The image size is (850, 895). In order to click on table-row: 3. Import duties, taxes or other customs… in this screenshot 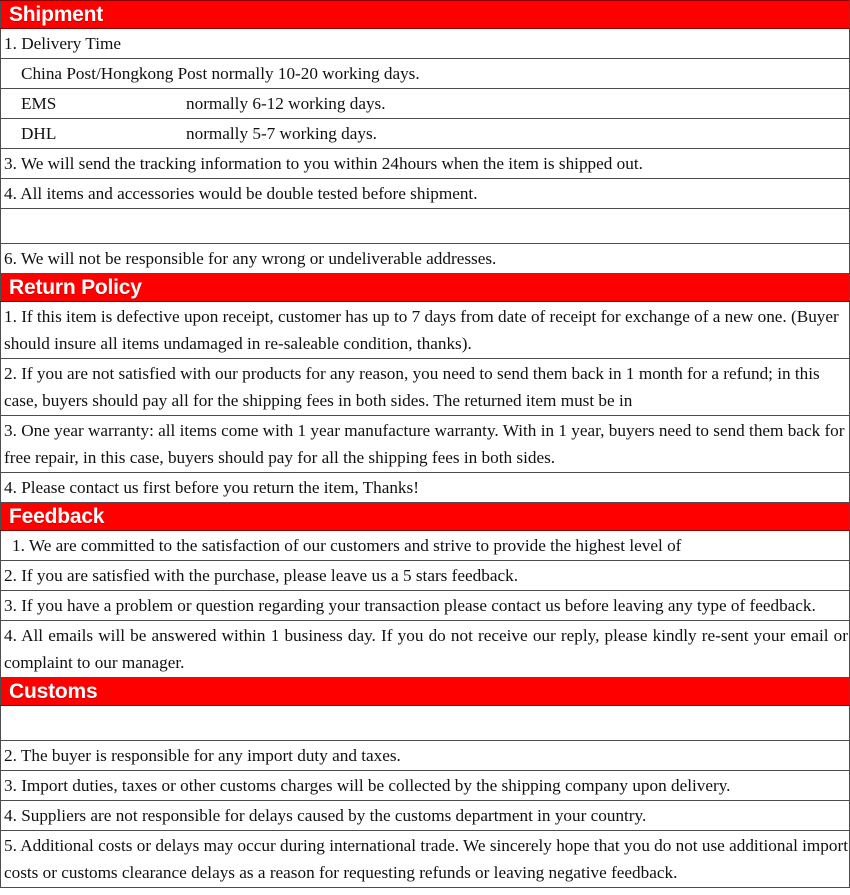, I will do `click(425, 785)`.